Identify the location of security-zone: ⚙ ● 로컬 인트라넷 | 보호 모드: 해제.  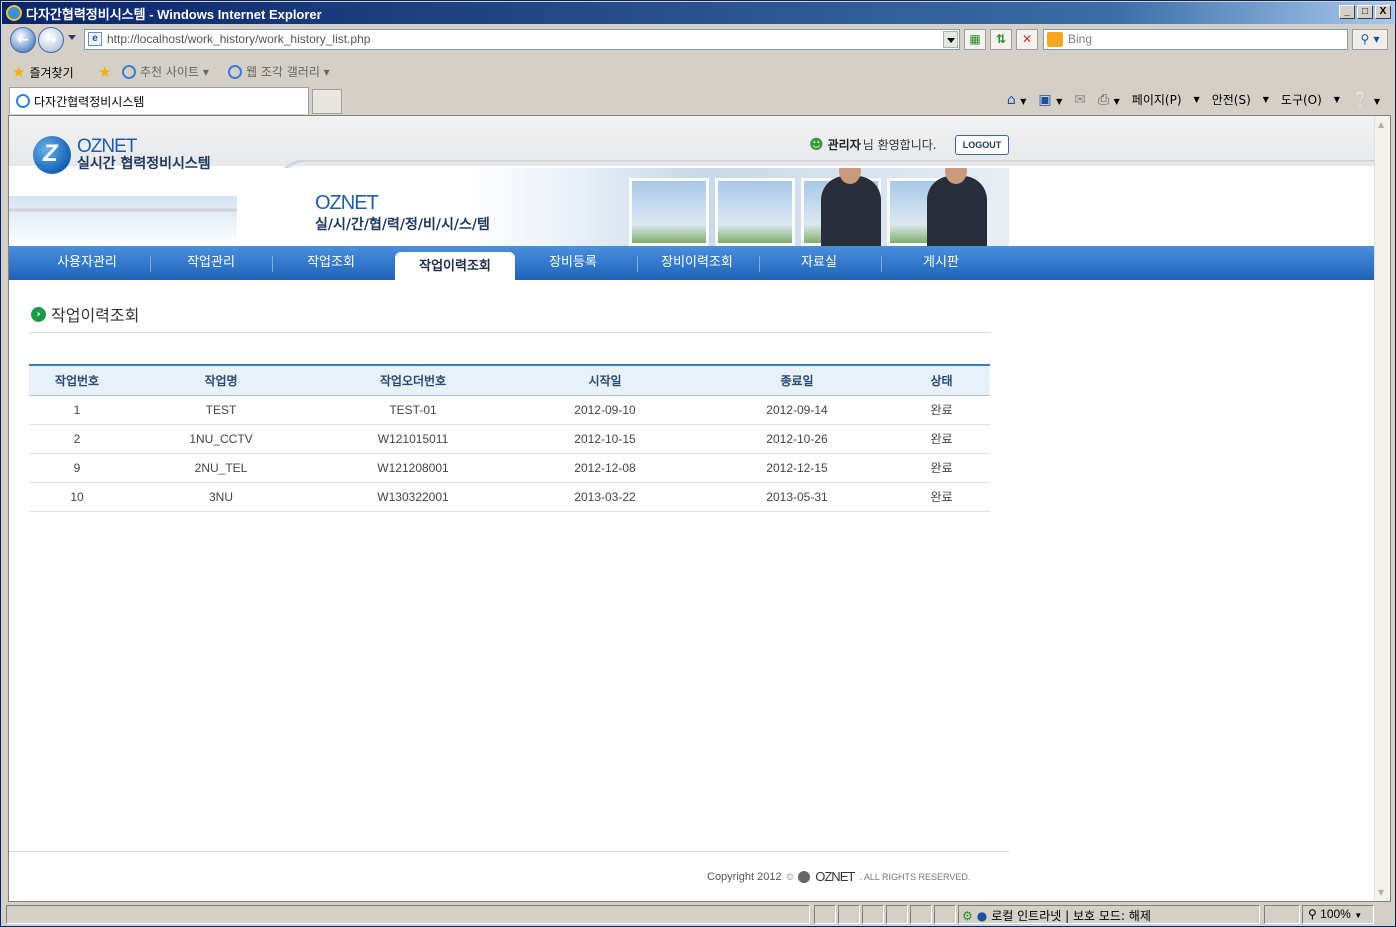
(1056, 915).